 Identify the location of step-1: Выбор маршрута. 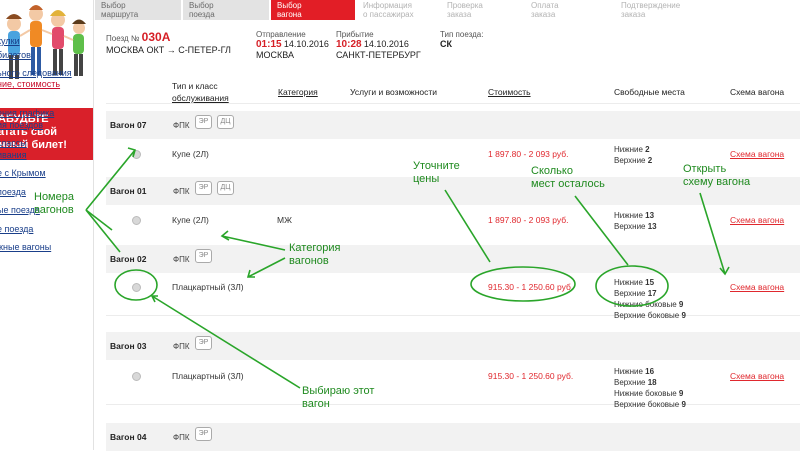
(138, 10).